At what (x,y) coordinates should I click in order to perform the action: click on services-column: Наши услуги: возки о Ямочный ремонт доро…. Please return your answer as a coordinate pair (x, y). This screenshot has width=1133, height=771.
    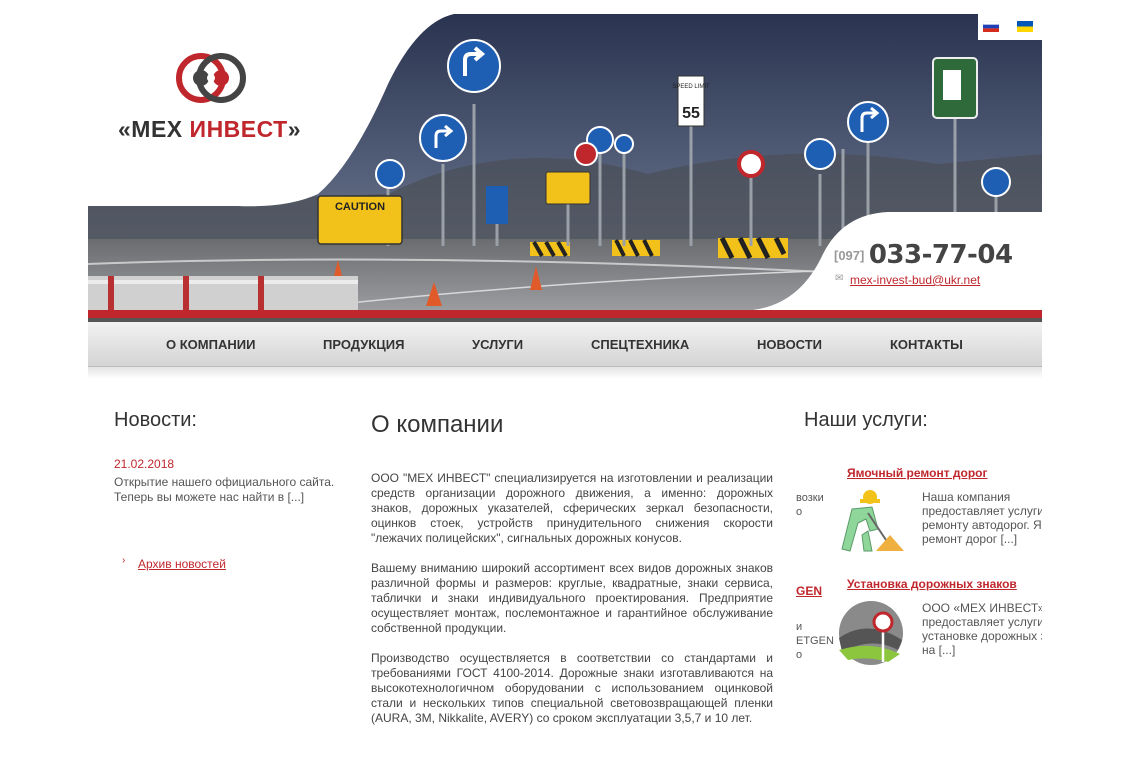
    Looking at the image, I should click on (919, 590).